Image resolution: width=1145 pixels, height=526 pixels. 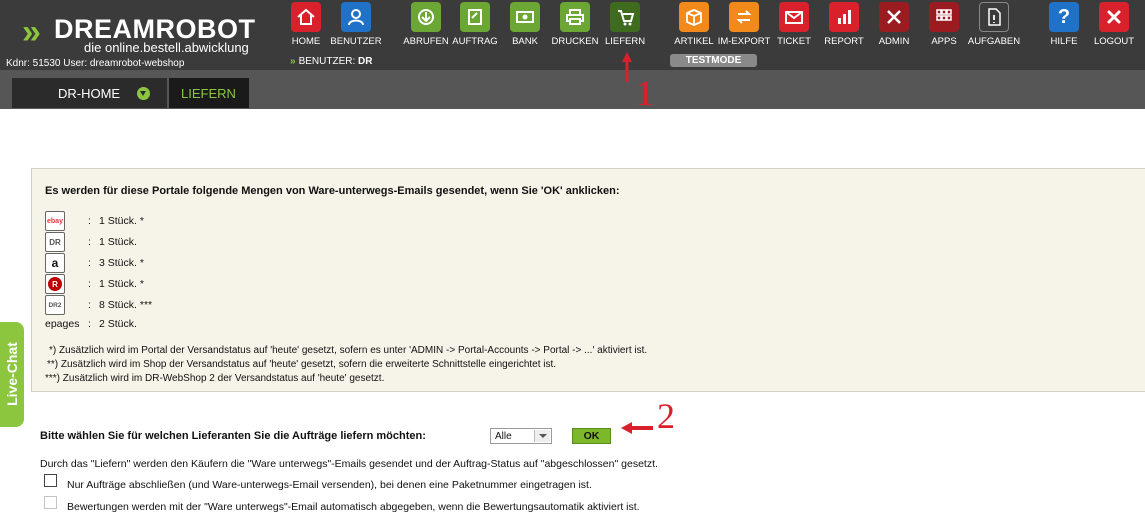 I want to click on nav-logout-button: LOGOUT, so click(x=1114, y=26).